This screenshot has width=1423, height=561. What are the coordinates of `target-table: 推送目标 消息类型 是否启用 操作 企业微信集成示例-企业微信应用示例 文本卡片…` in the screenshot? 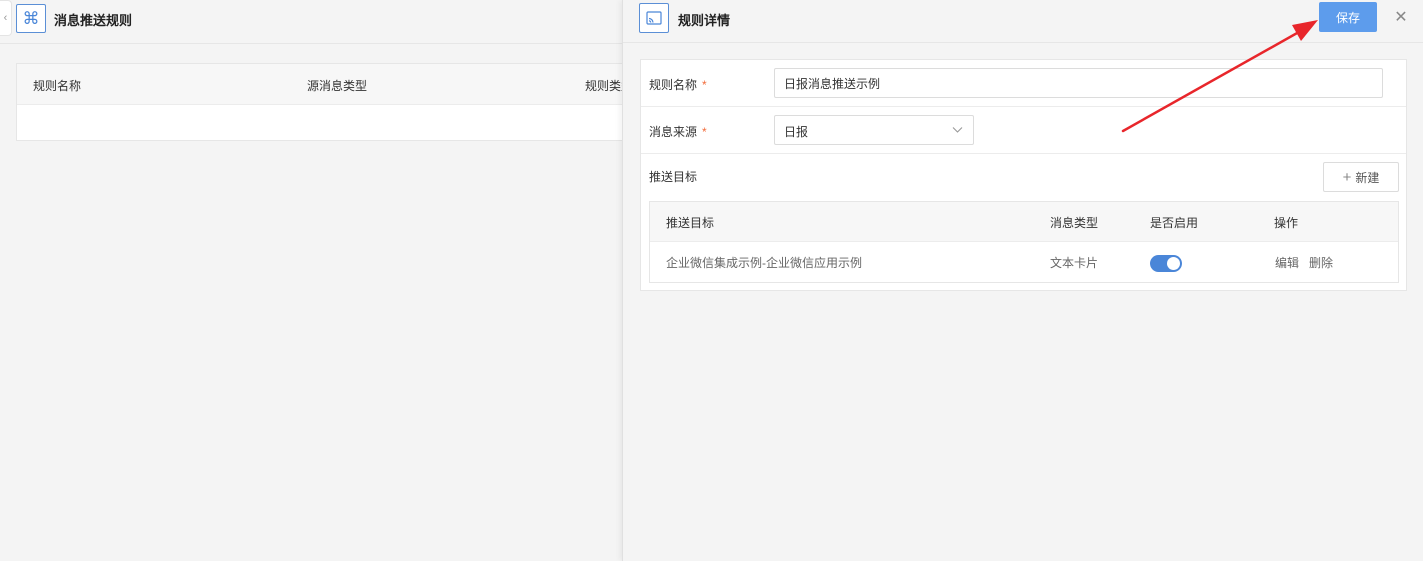 It's located at (1024, 242).